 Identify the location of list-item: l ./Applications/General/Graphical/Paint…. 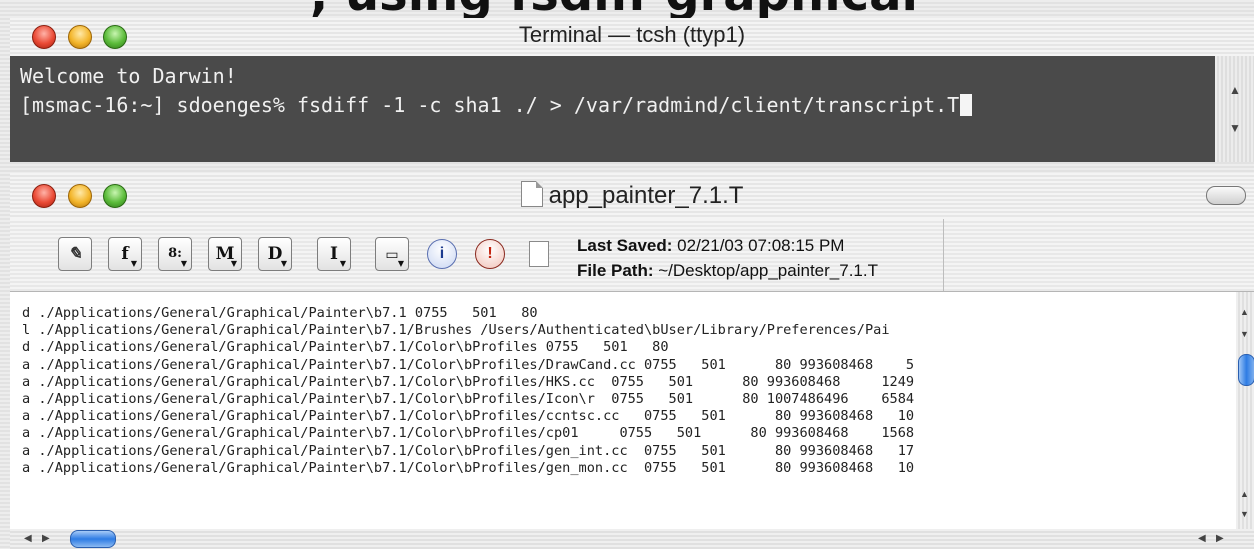
(629, 330).